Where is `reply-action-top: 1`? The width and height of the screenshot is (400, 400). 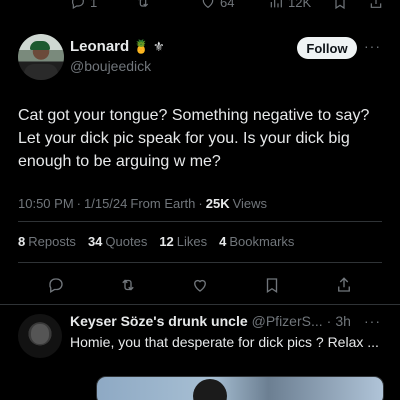
reply-action-top: 1 is located at coordinates (83, 5).